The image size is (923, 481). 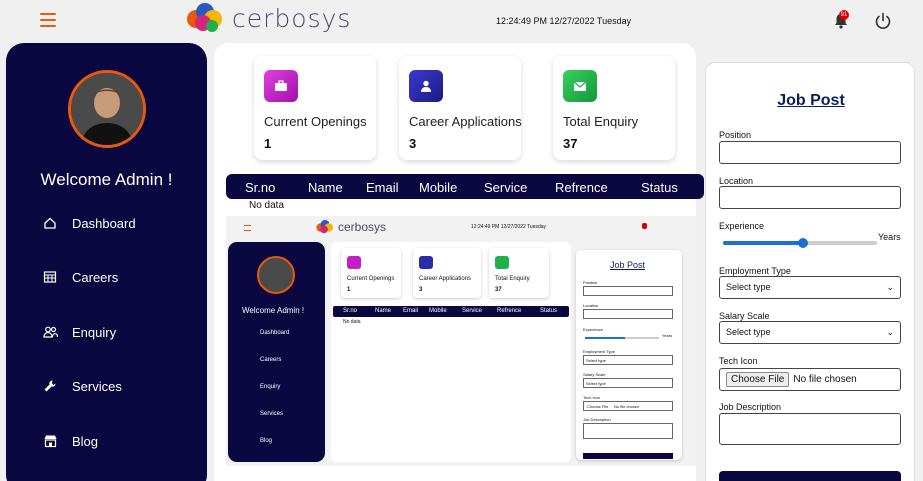 What do you see at coordinates (48, 20) in the screenshot?
I see `hamburger-menu-icon` at bounding box center [48, 20].